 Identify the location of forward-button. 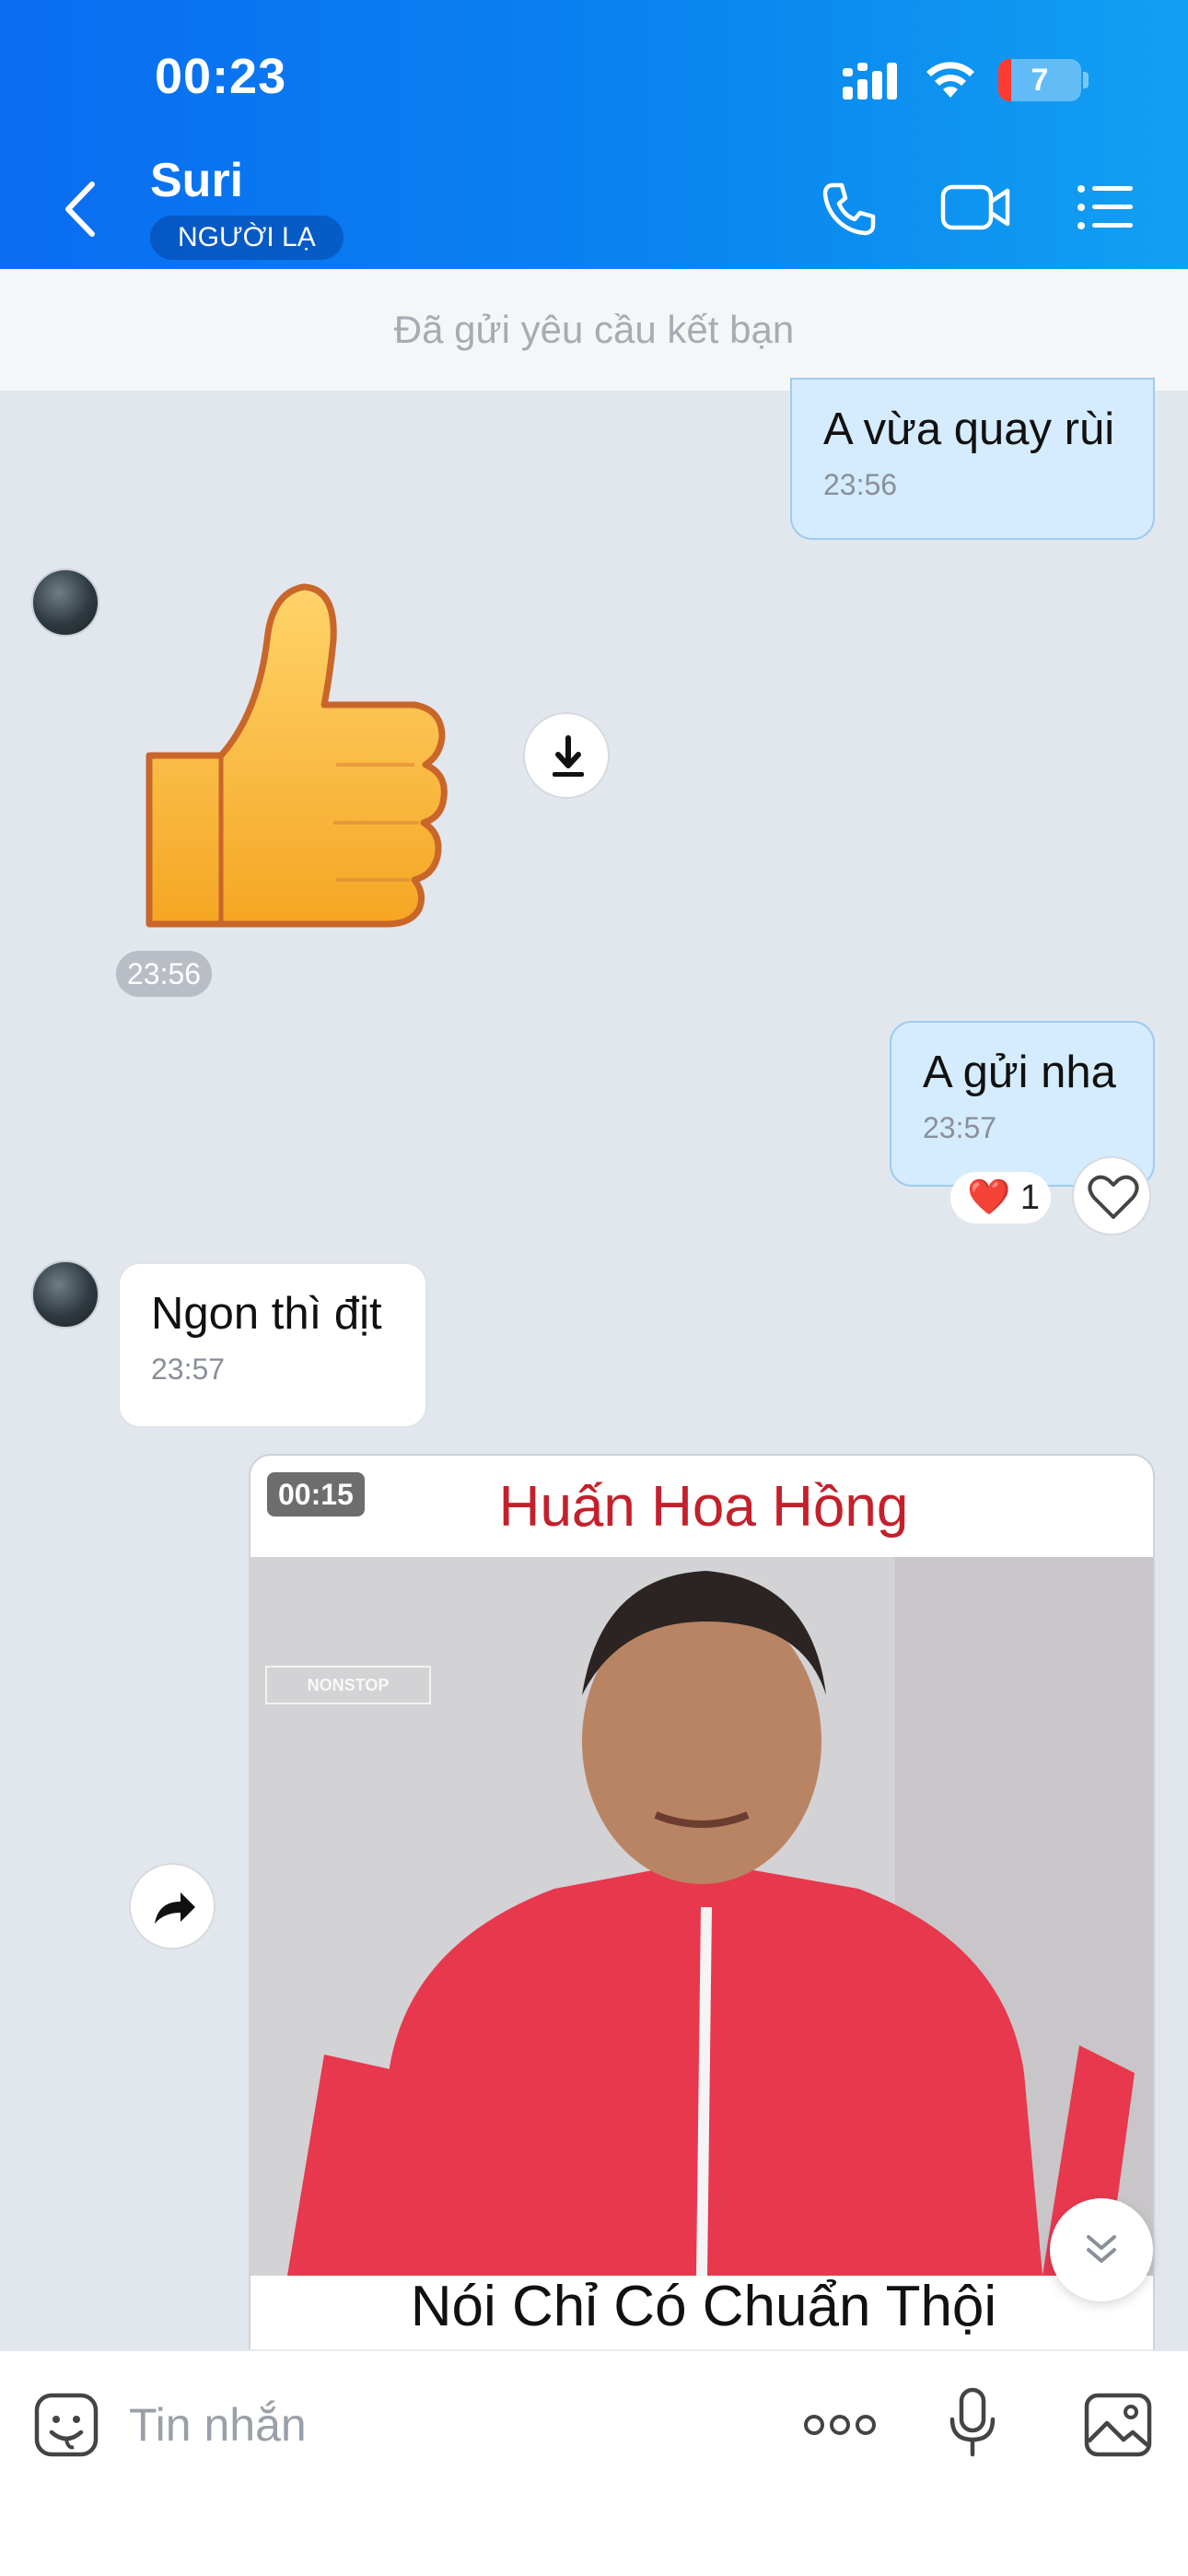
(172, 1906).